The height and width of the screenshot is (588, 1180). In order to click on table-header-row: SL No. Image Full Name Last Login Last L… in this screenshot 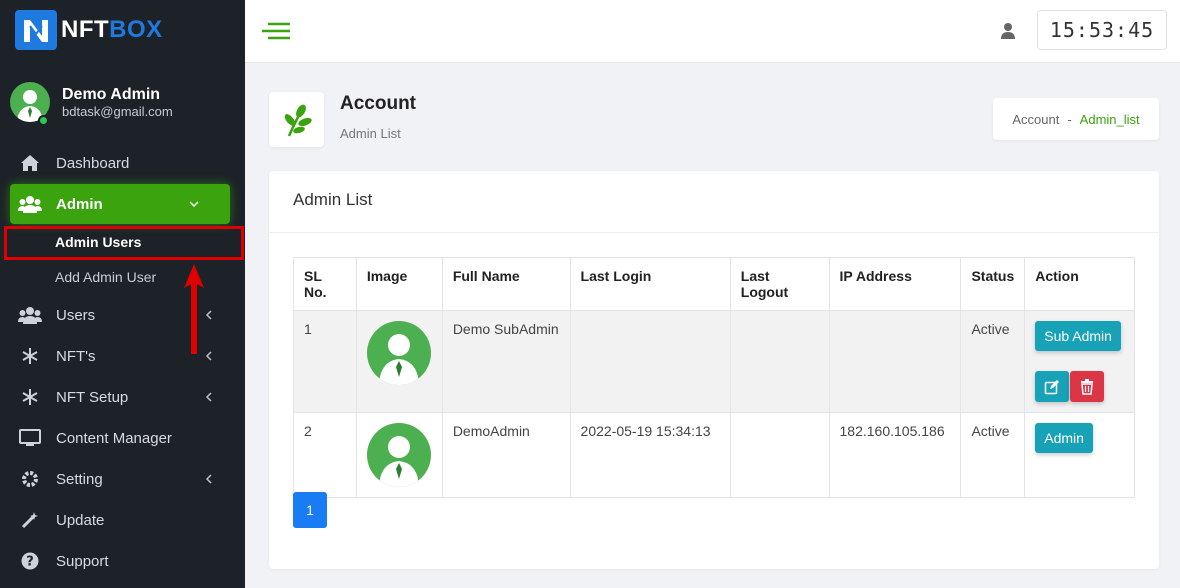, I will do `click(714, 284)`.